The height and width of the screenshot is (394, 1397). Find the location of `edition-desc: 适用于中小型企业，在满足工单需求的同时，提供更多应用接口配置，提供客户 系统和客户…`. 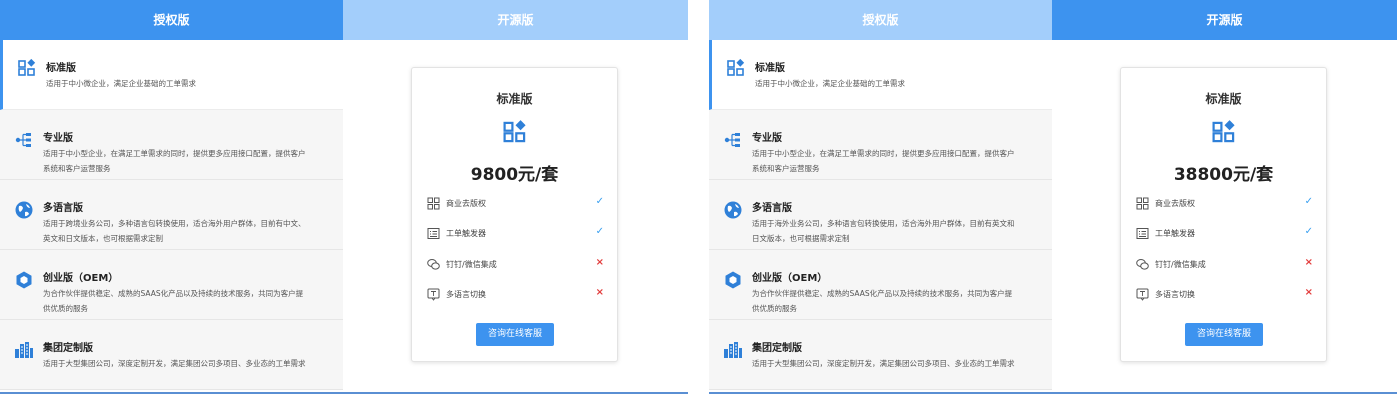

edition-desc: 适用于中小型企业，在满足工单需求的同时，提供更多应用接口配置，提供客户 系统和客户… is located at coordinates (897, 161).